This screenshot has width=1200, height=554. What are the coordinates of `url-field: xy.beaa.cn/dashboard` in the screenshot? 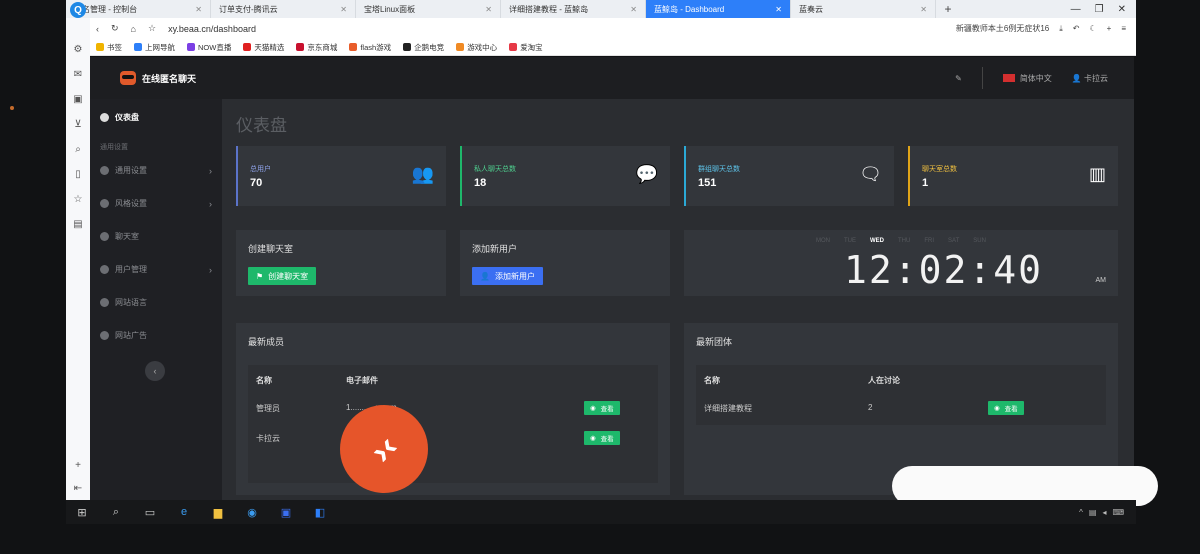 It's located at (212, 29).